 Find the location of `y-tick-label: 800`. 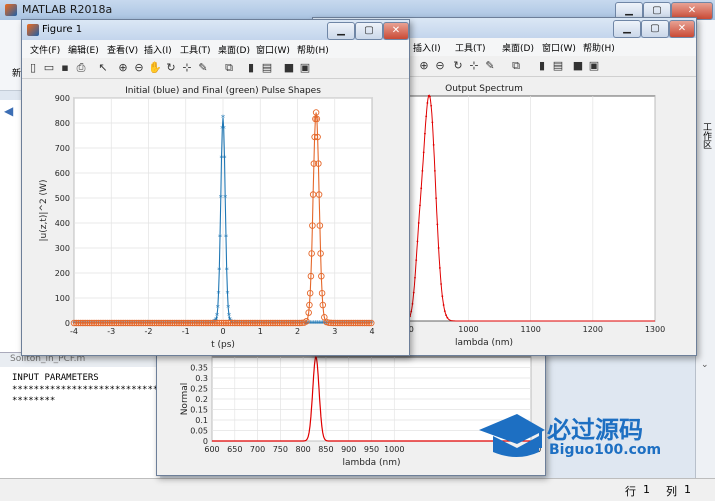

y-tick-label: 800 is located at coordinates (62, 123).